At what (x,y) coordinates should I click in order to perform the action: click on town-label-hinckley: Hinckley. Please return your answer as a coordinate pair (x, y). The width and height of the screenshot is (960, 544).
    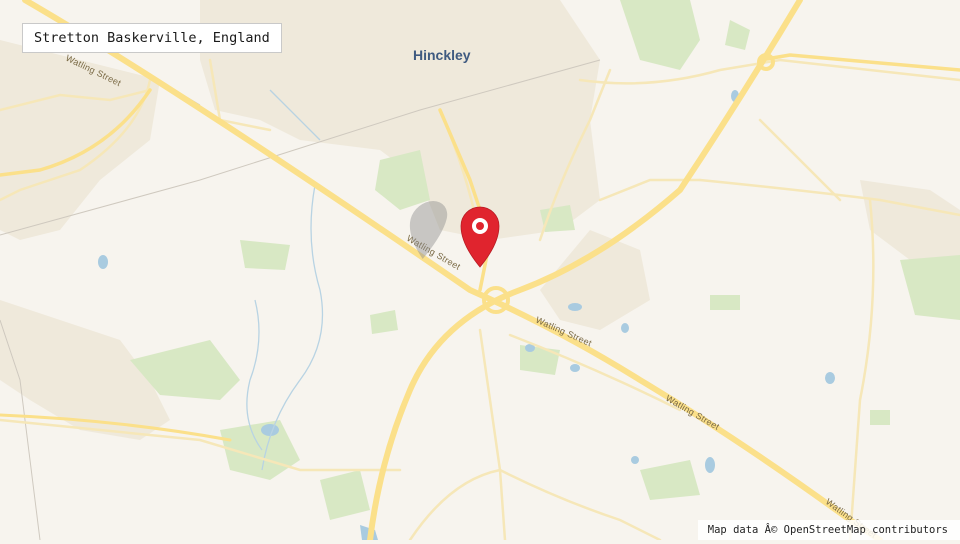
    Looking at the image, I should click on (442, 55).